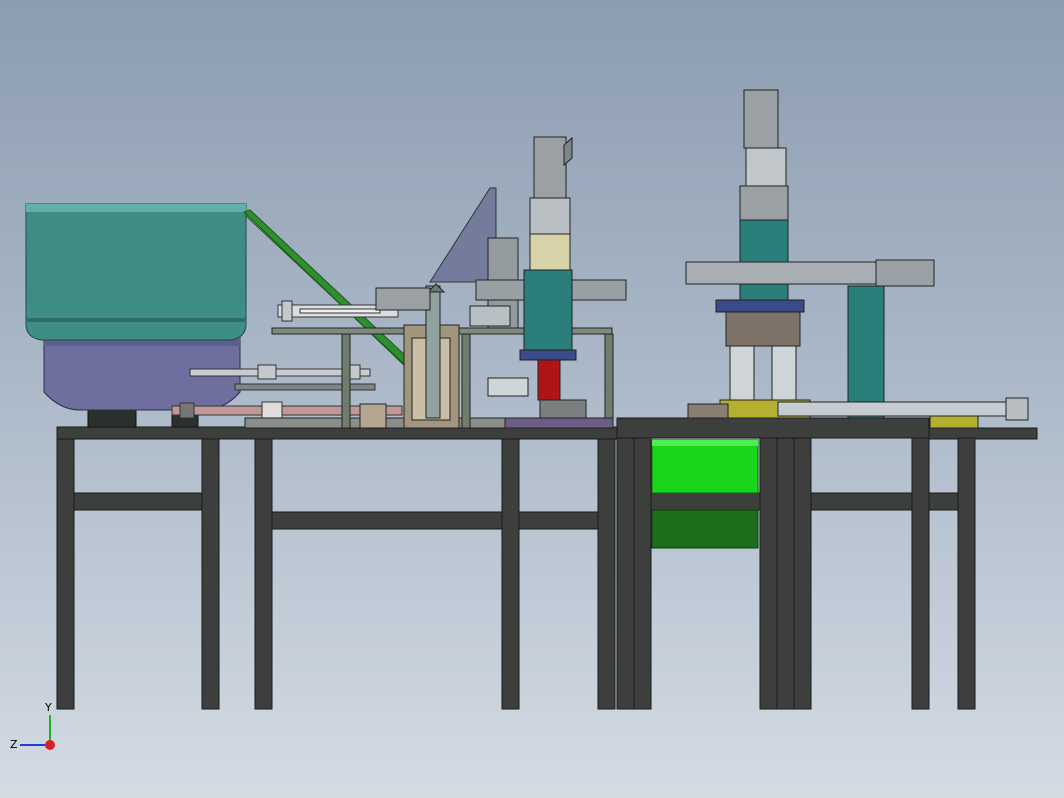  Describe the element at coordinates (136, 315) in the screenshot. I see `vibratory-bowl-feeder` at that location.